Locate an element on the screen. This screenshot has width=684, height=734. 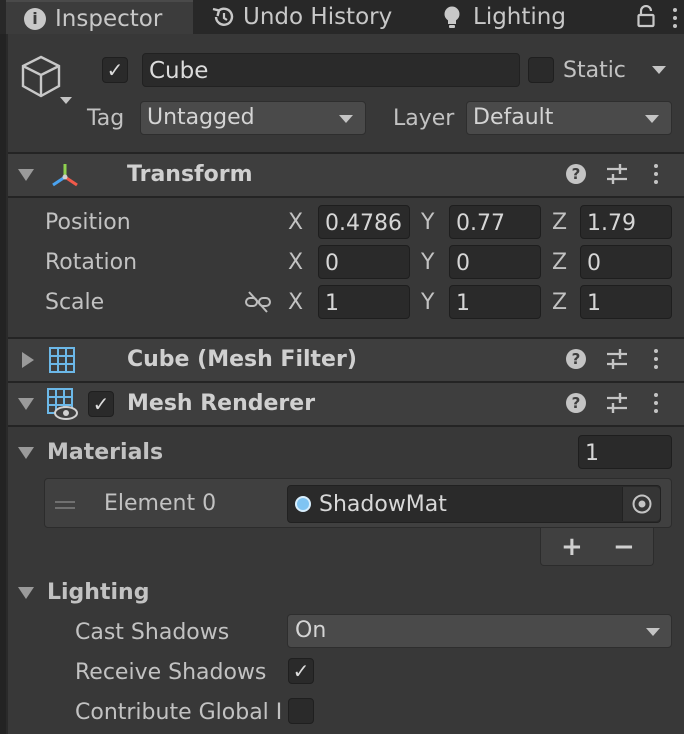
remove-button: − is located at coordinates (624, 547).